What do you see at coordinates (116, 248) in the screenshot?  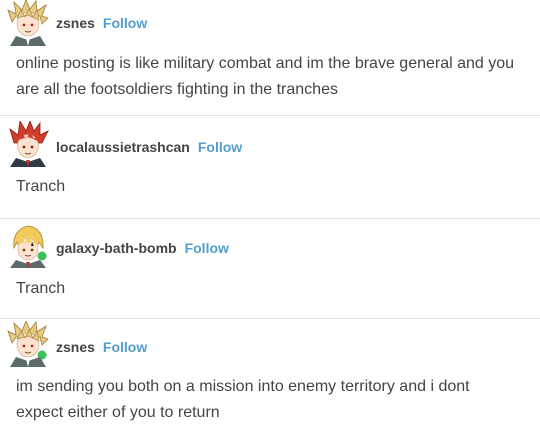 I see `username-link: galaxy-bath-bomb` at bounding box center [116, 248].